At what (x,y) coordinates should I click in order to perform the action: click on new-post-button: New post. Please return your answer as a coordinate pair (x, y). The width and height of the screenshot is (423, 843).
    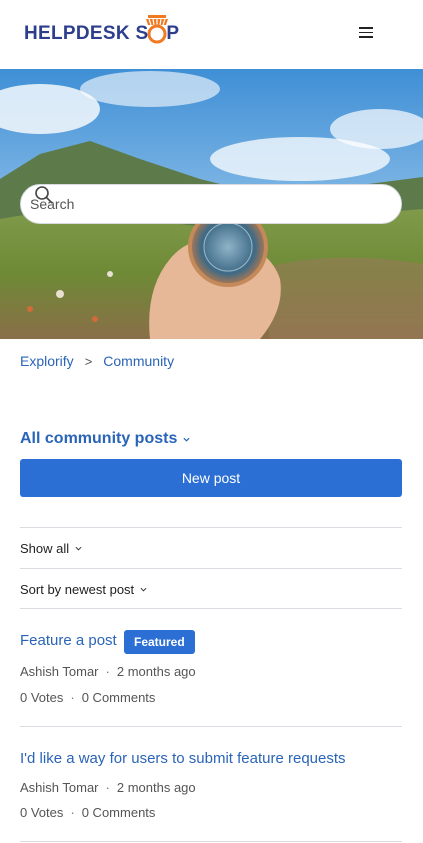
    Looking at the image, I should click on (211, 478).